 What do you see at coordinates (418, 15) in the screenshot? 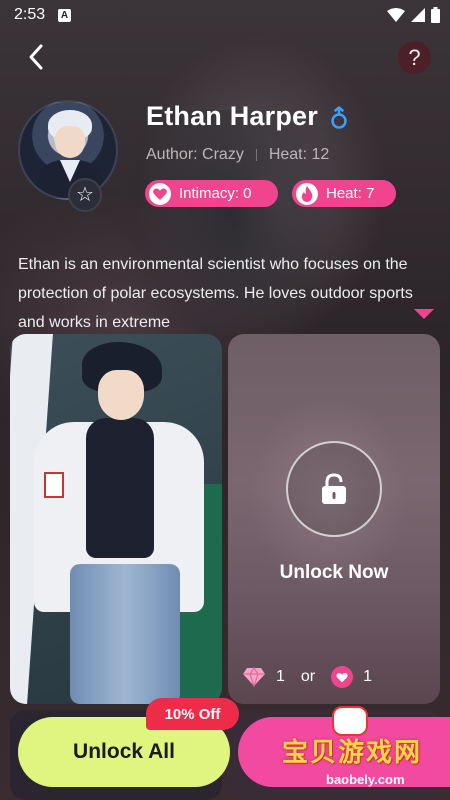
I see `signal-icon` at bounding box center [418, 15].